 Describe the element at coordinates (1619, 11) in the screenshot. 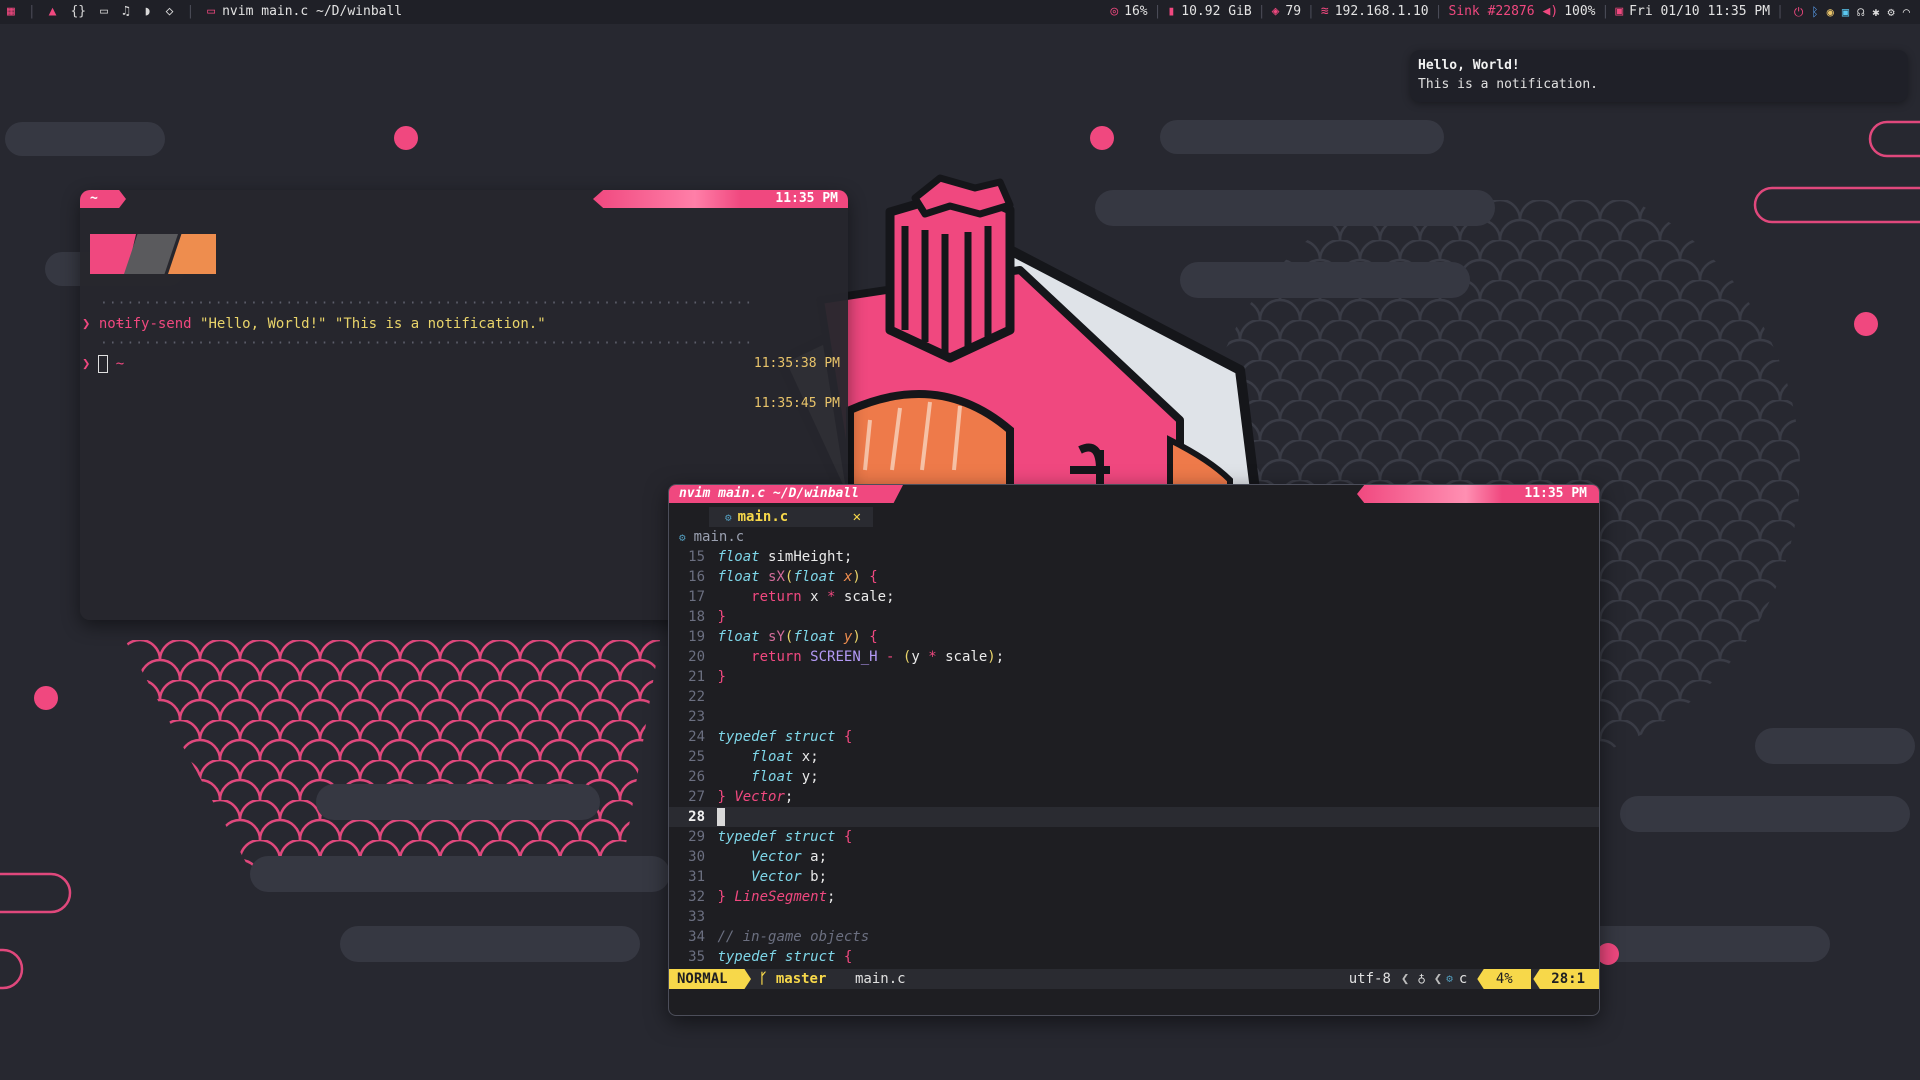

I see `calendar-icon: ▣` at that location.